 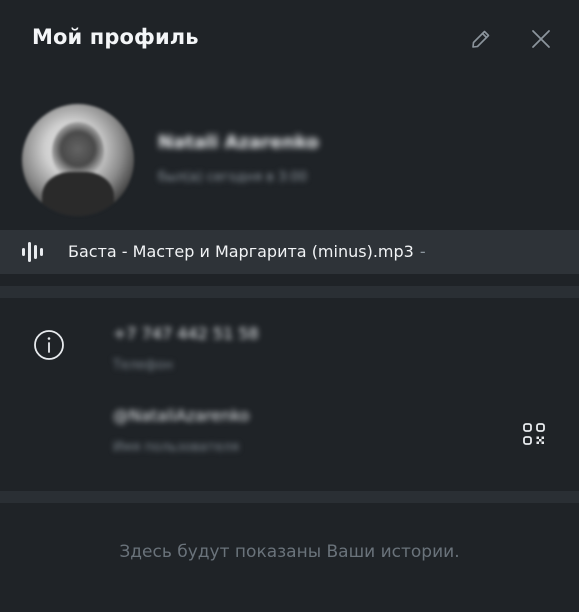 I want to click on music-track-title: Баста - Мастер и Маргарита (minus).mp3-, so click(x=247, y=251).